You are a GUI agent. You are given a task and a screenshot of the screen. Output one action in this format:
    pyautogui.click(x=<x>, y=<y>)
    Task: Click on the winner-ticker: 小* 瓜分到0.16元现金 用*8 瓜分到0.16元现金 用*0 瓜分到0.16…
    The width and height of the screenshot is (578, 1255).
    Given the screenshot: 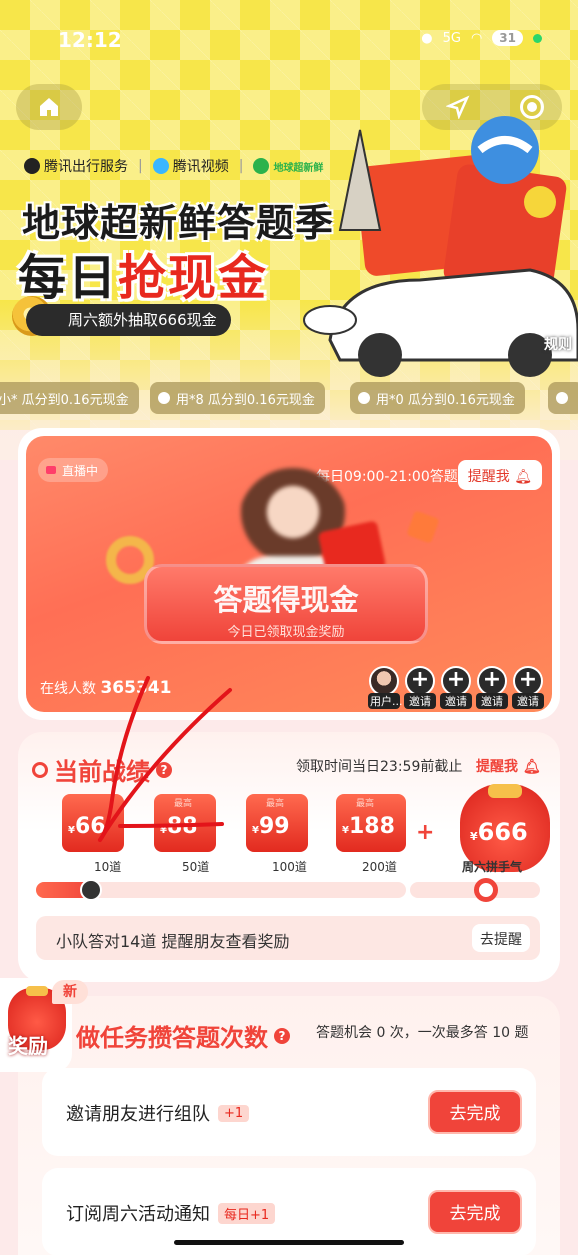 What is the action you would take?
    pyautogui.click(x=289, y=399)
    